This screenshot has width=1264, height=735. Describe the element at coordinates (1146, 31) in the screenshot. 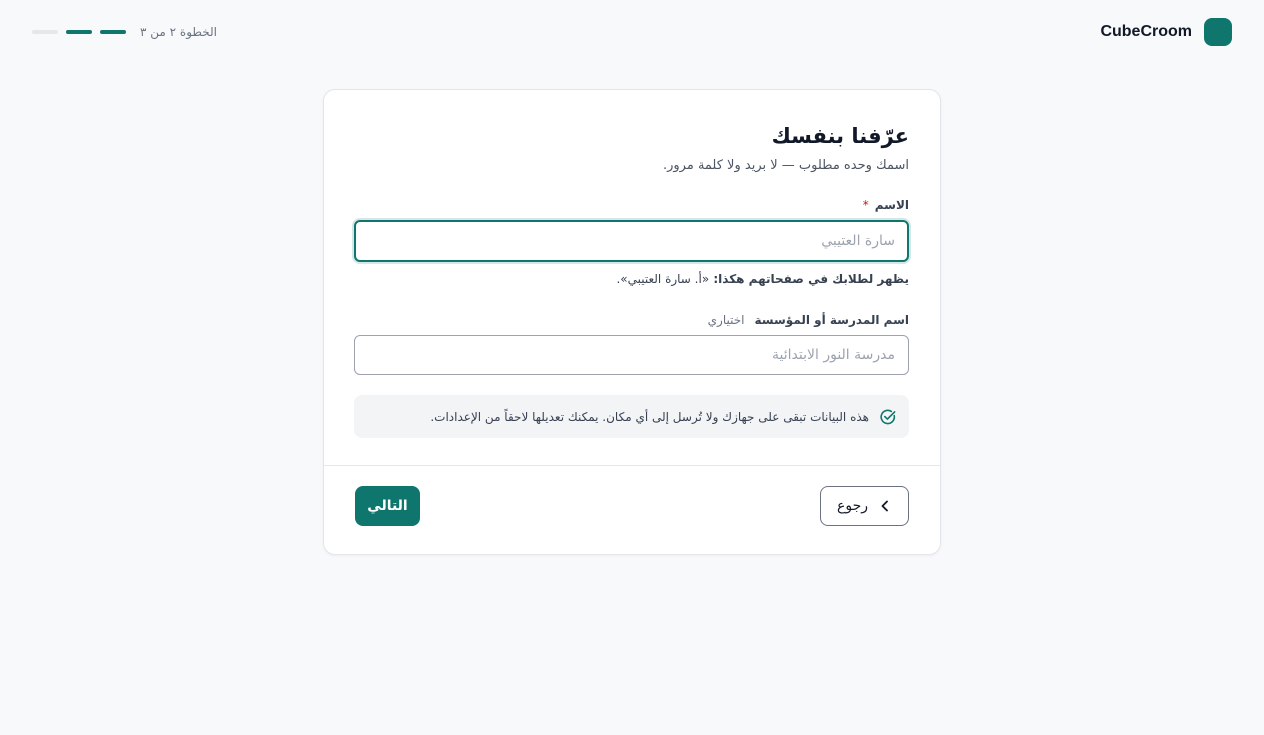

I see `brand-name: CubeCroom` at that location.